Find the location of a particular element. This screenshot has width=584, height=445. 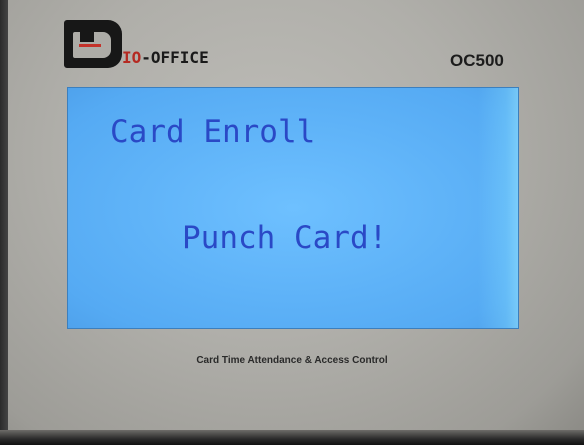

device-bottom-edge is located at coordinates (292, 437).